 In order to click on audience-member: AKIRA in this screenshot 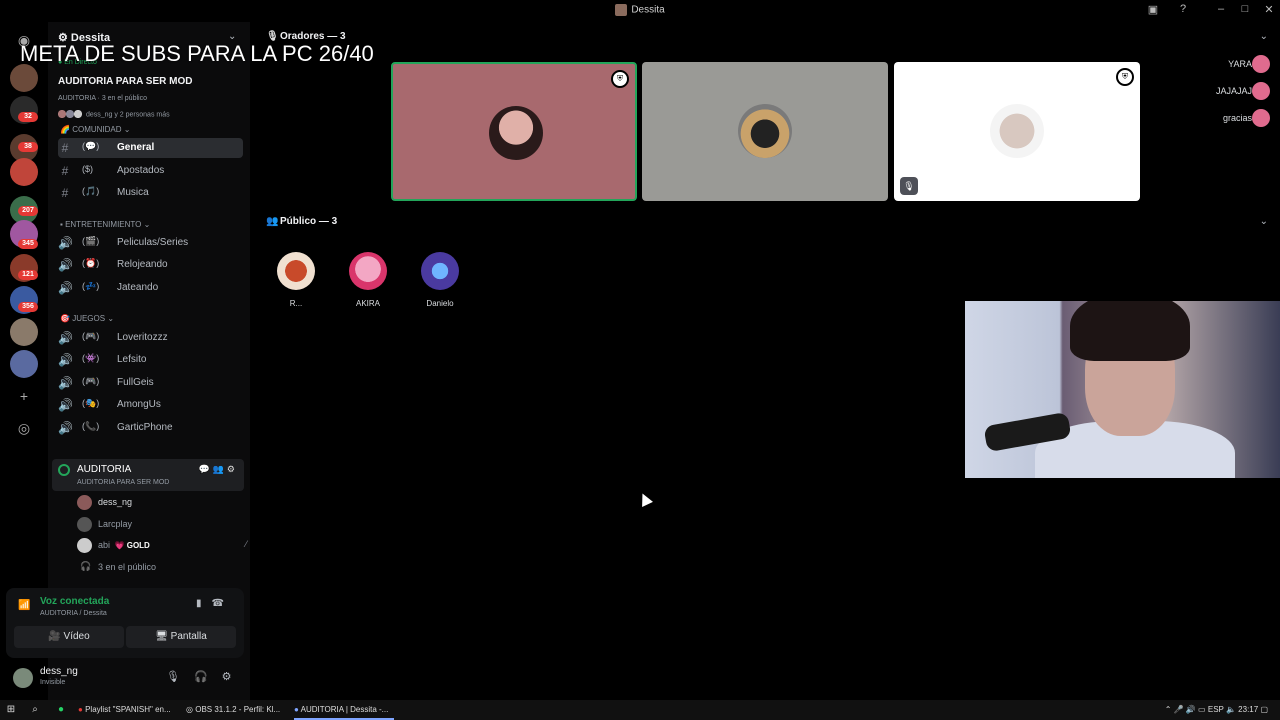, I will do `click(368, 280)`.